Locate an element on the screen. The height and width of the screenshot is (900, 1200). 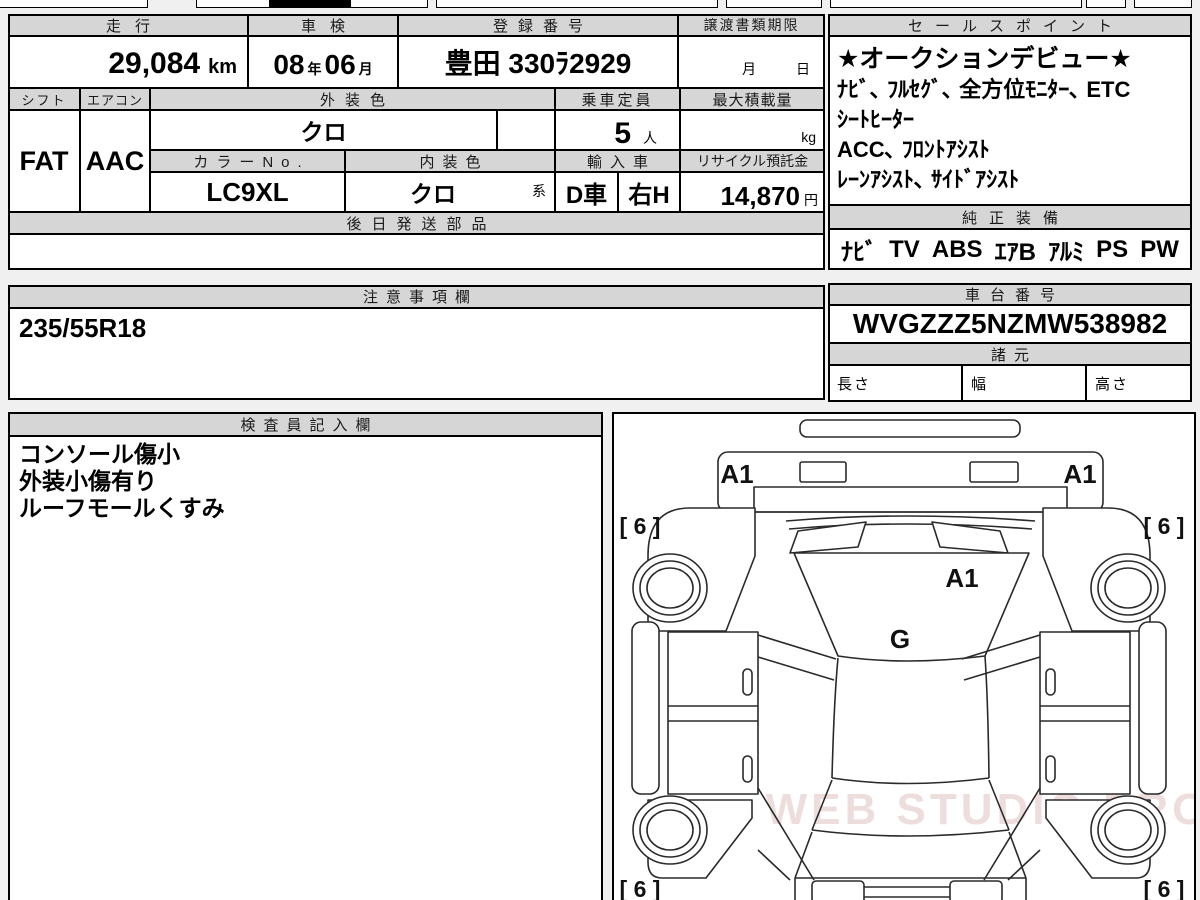
equipment-item: ABS is located at coordinates (957, 249).